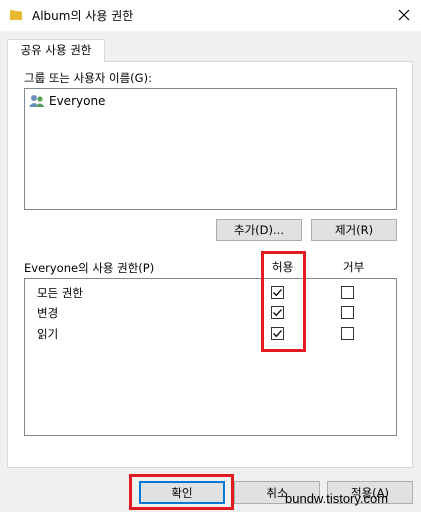 The height and width of the screenshot is (512, 421). I want to click on close-icon, so click(404, 15).